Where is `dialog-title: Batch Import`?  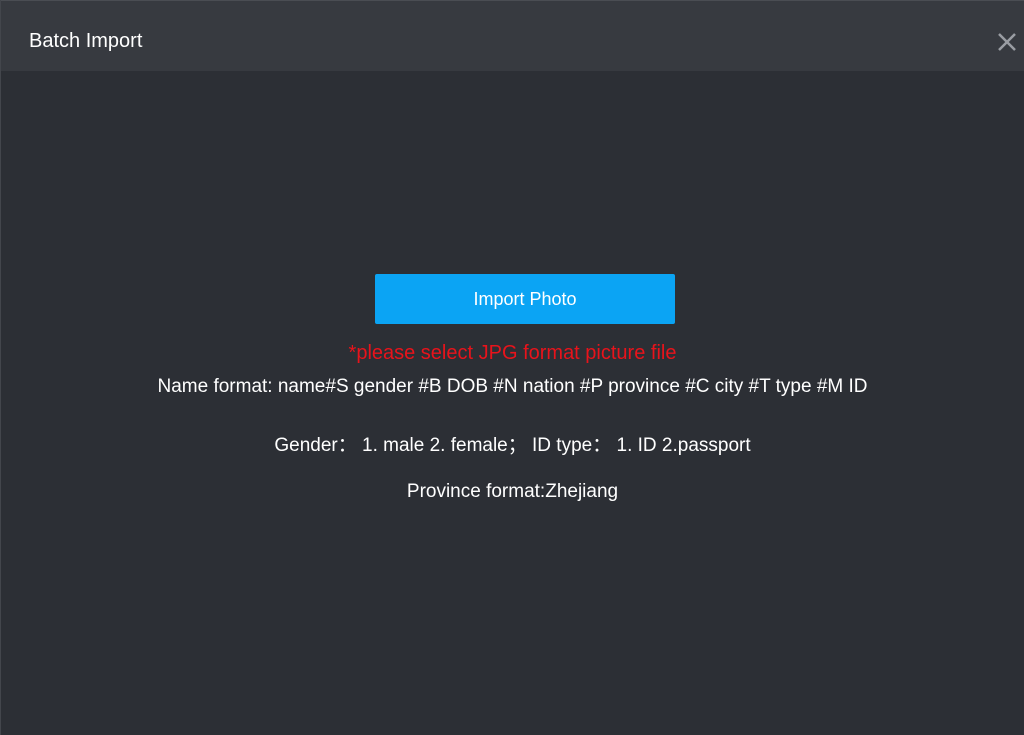 dialog-title: Batch Import is located at coordinates (86, 41).